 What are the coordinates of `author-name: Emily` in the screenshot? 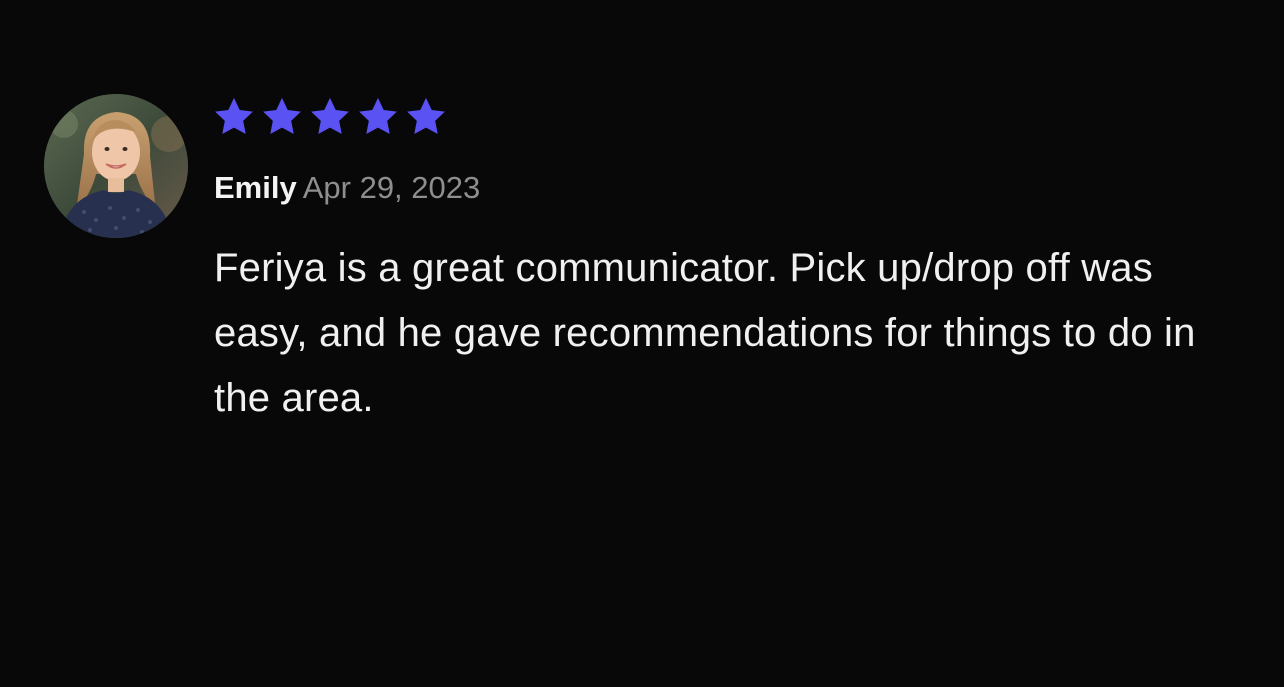 It's located at (255, 187).